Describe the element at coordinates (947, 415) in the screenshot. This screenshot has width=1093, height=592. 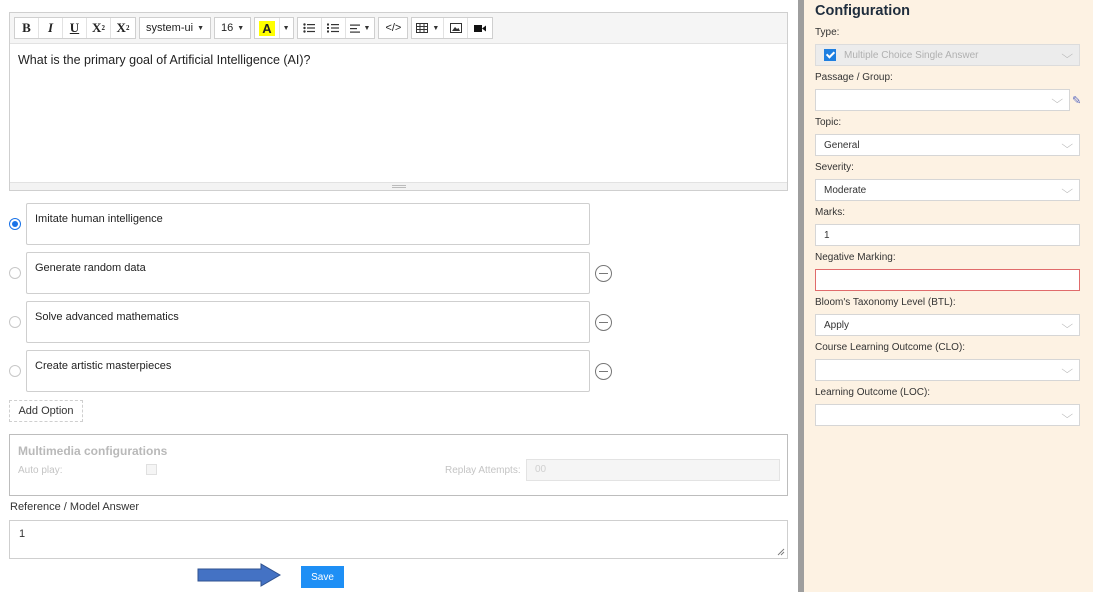
I see `loc-select: ⌵` at that location.